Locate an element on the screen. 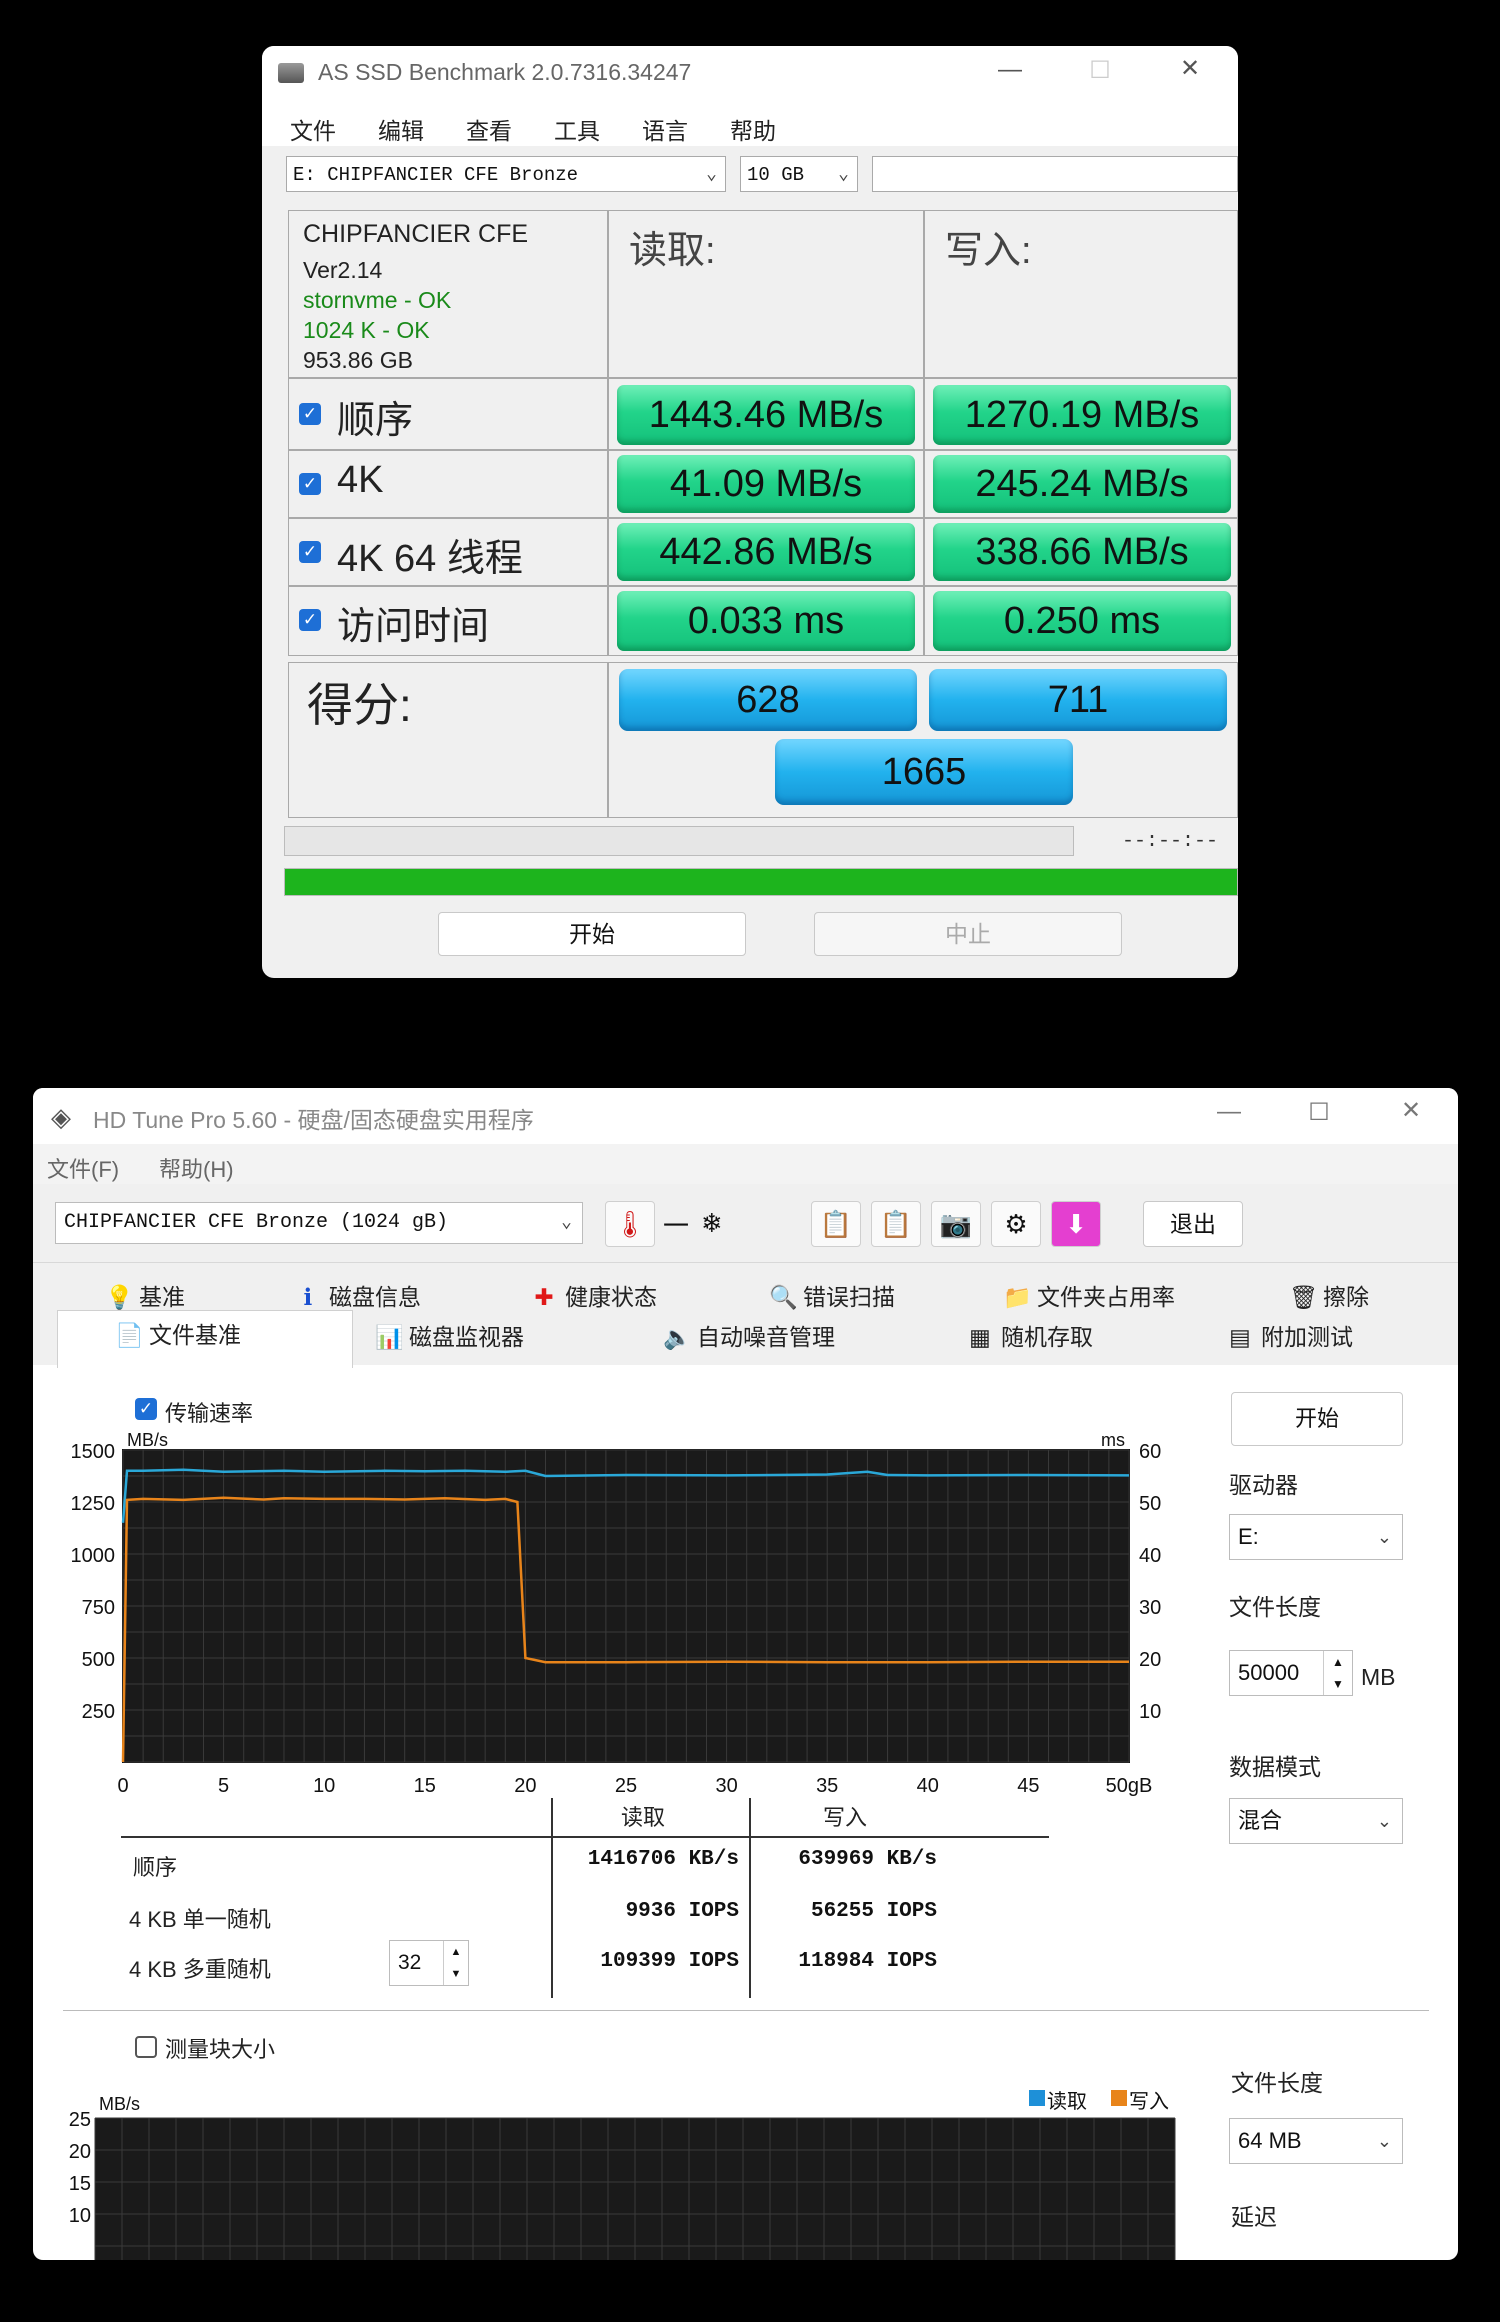  drive-letter-select: E: ⌄ is located at coordinates (1316, 1537).